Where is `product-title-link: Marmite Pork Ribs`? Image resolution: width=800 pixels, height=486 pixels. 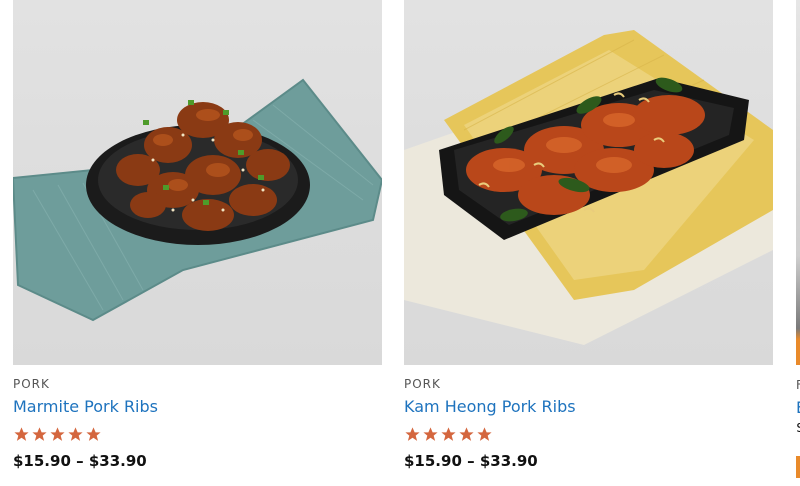
product-title-link: Marmite Pork Ribs is located at coordinates (85, 406).